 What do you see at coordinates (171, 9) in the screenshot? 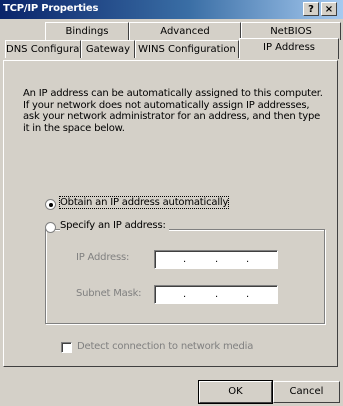
I see `title-bar: TCP/IP Properties ? ×` at bounding box center [171, 9].